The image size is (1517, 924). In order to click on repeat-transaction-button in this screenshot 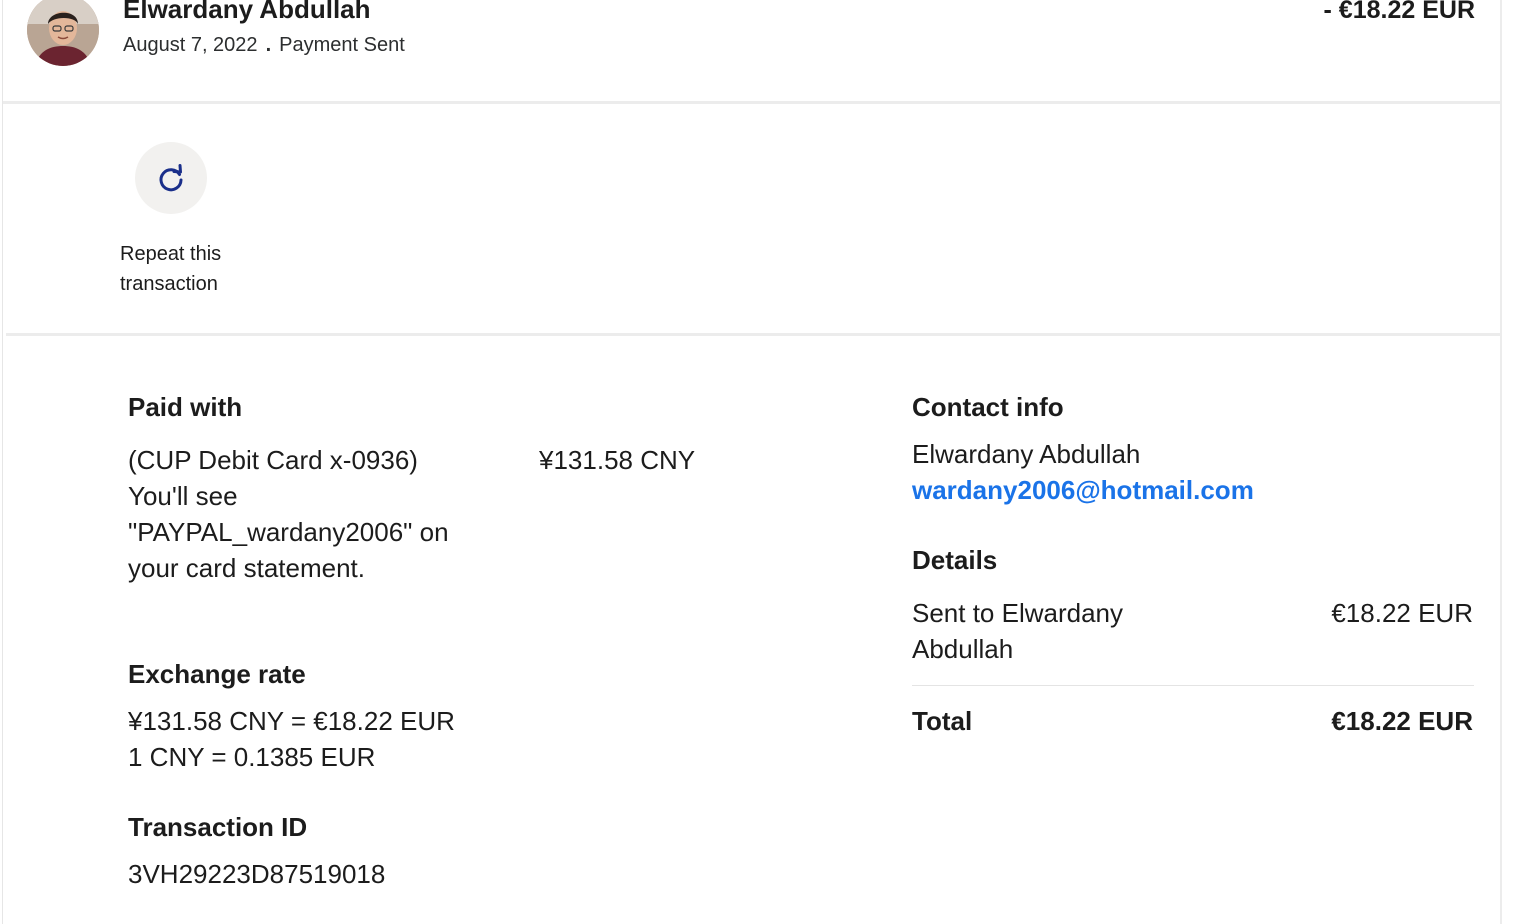, I will do `click(171, 178)`.